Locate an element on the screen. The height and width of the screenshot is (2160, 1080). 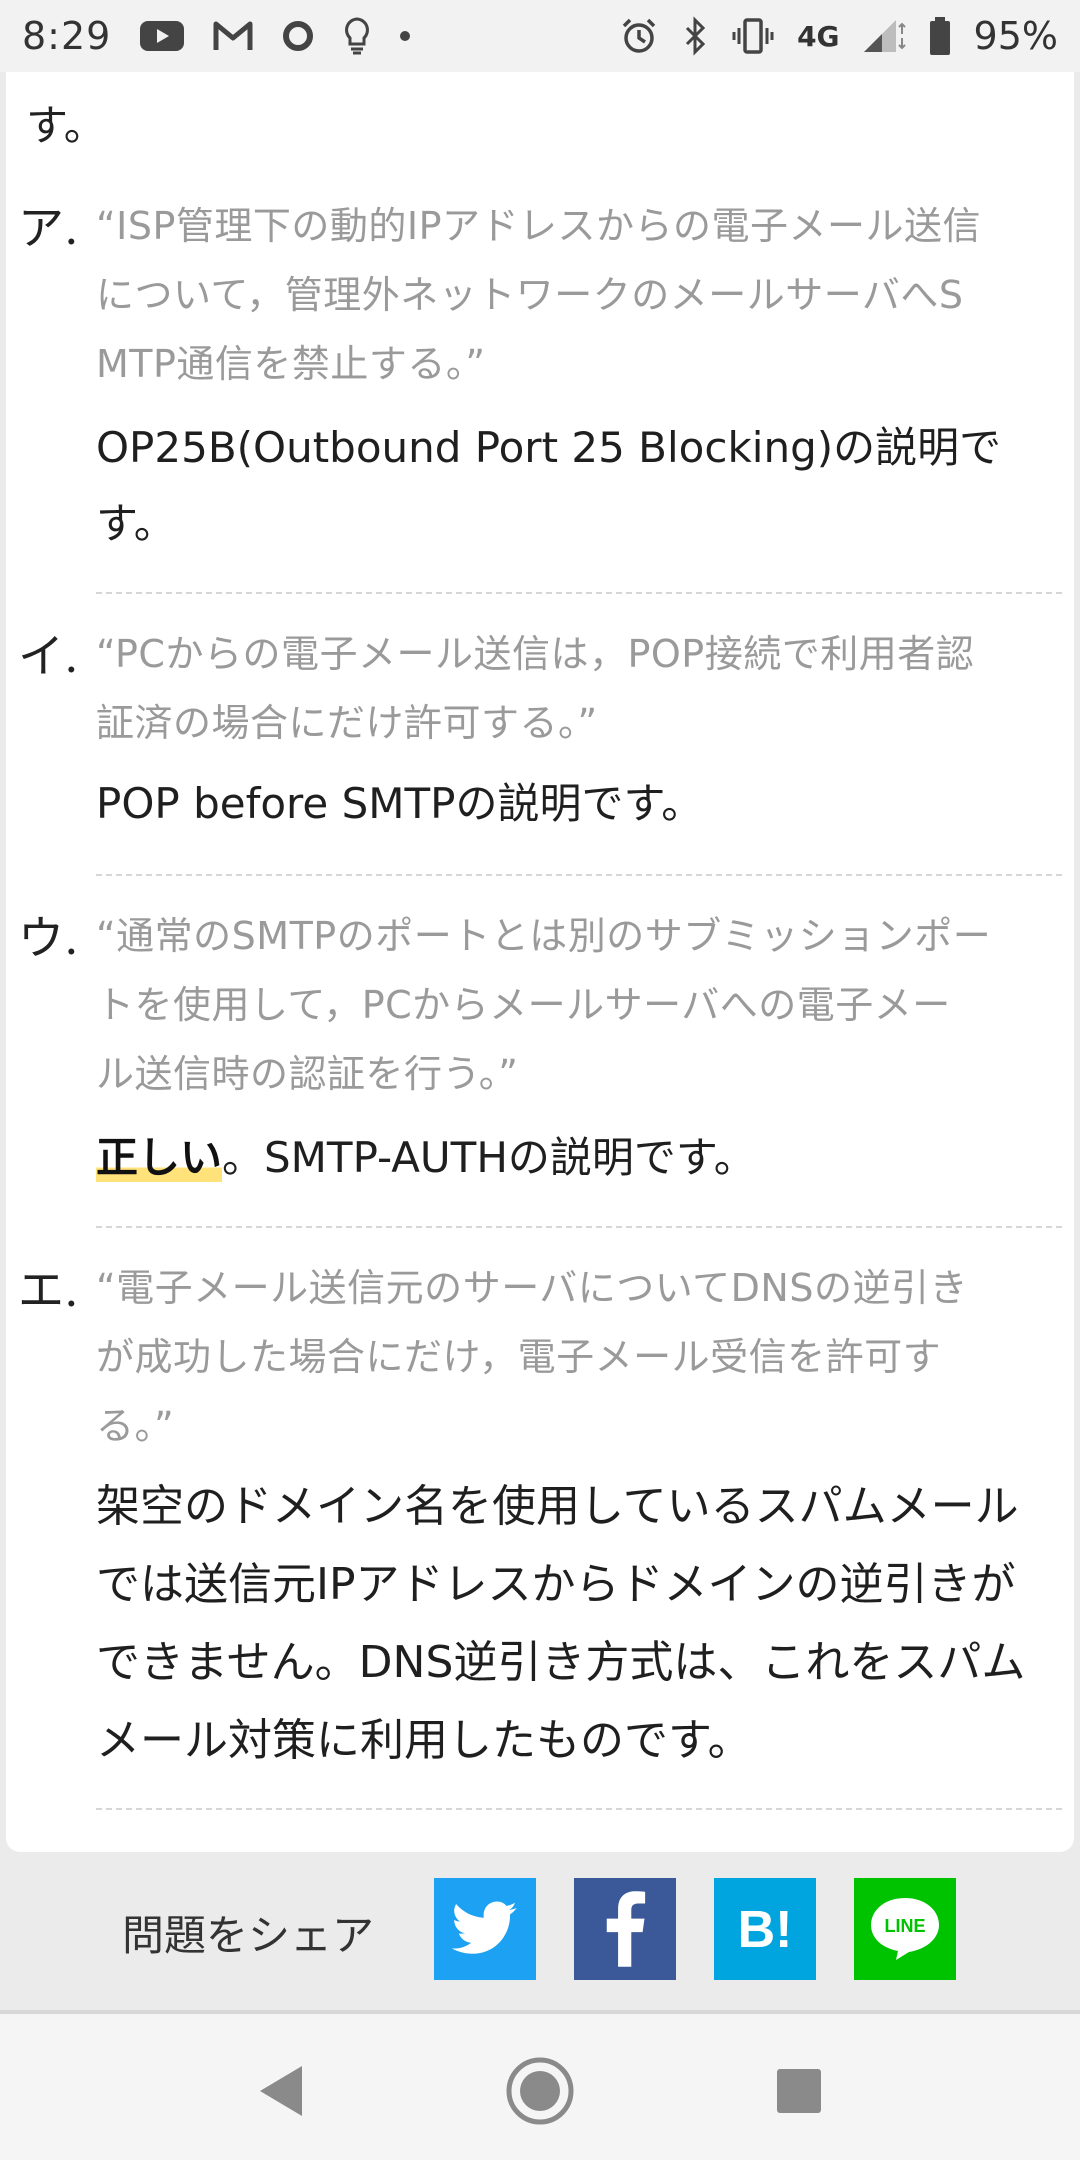
share-facebook-button is located at coordinates (625, 1929).